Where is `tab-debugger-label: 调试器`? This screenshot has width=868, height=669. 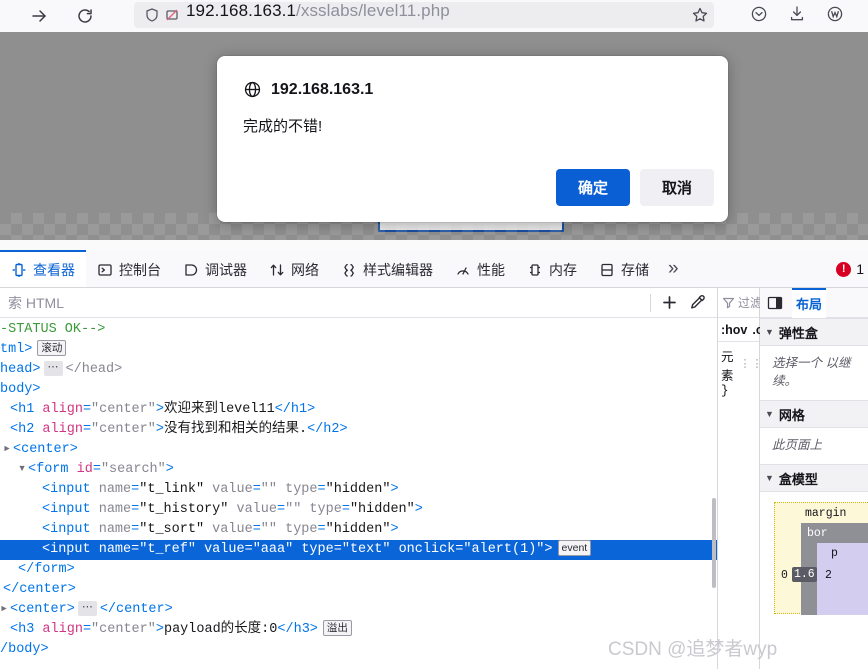
tab-debugger-label: 调试器 is located at coordinates (226, 269).